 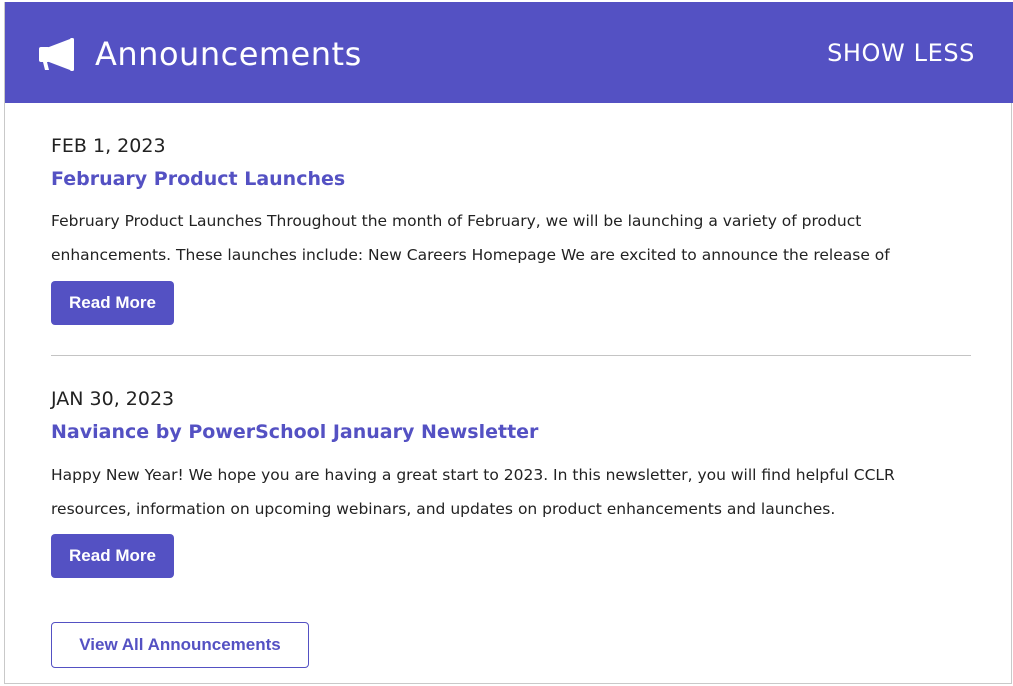 I want to click on view-all-announcements-button: View All Announcements, so click(x=180, y=645).